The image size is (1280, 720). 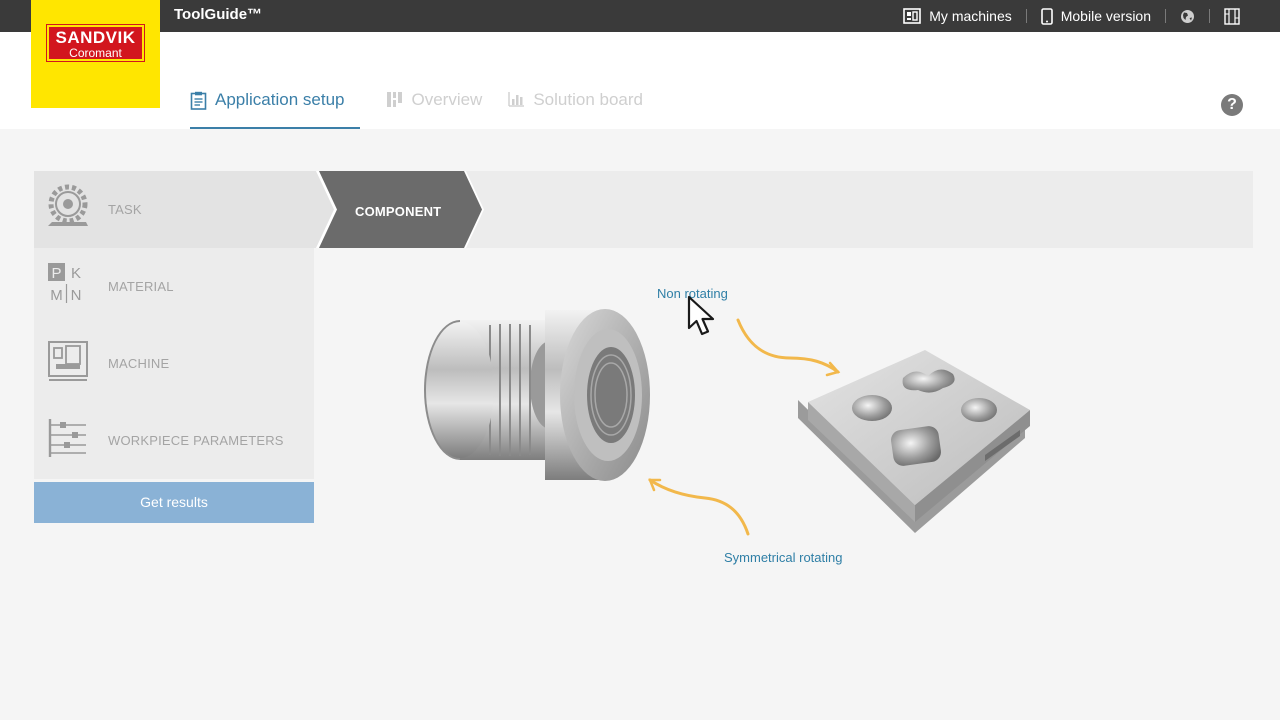 I want to click on app-title: ToolGuide™, so click(x=218, y=14).